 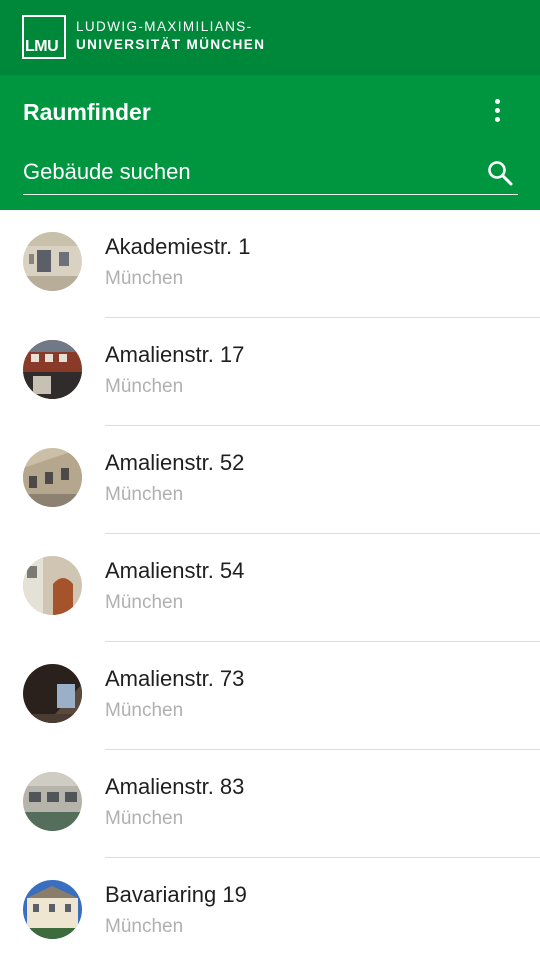 What do you see at coordinates (175, 570) in the screenshot?
I see `building-name: Amalienstr. 54` at bounding box center [175, 570].